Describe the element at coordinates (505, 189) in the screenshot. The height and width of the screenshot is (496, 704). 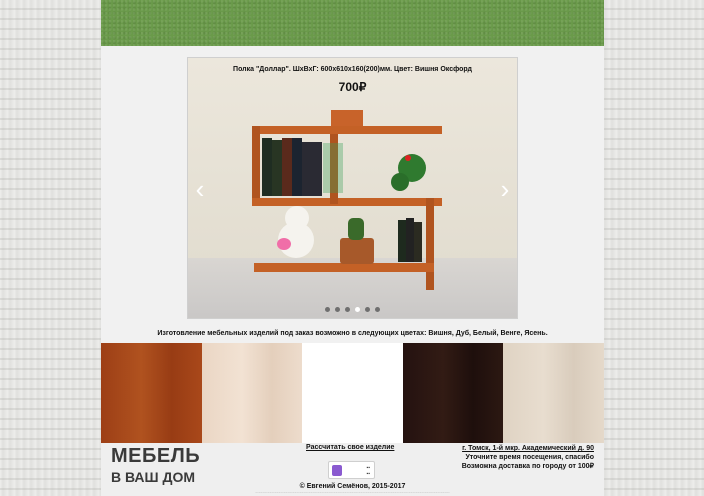
I see `chevron-right-icon: ›` at that location.